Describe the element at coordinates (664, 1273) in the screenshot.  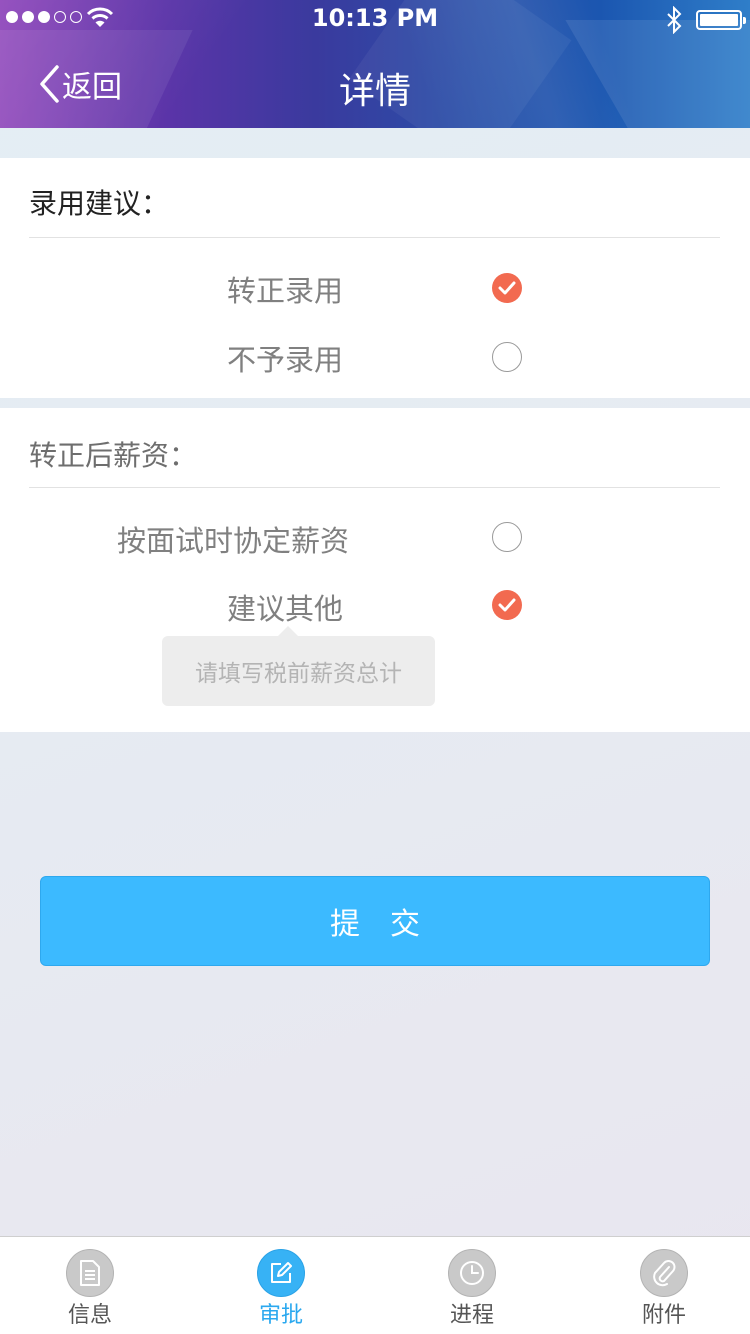
I see `paperclip-icon` at that location.